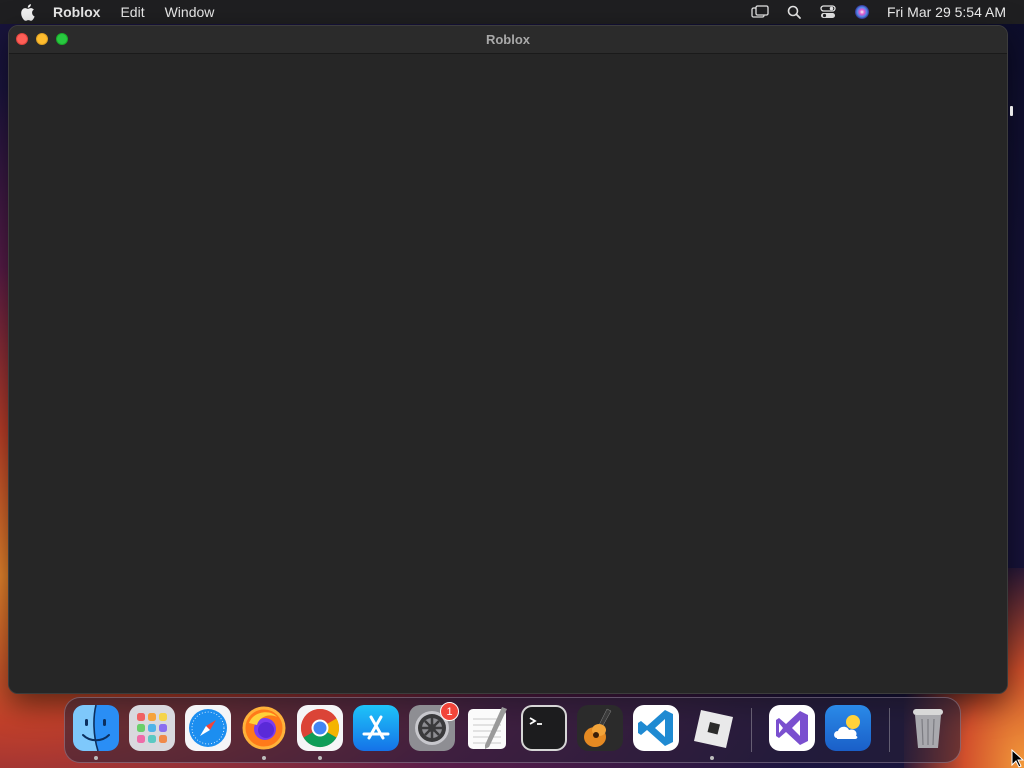 This screenshot has height=768, width=1024. Describe the element at coordinates (544, 728) in the screenshot. I see `terminal-icon` at that location.